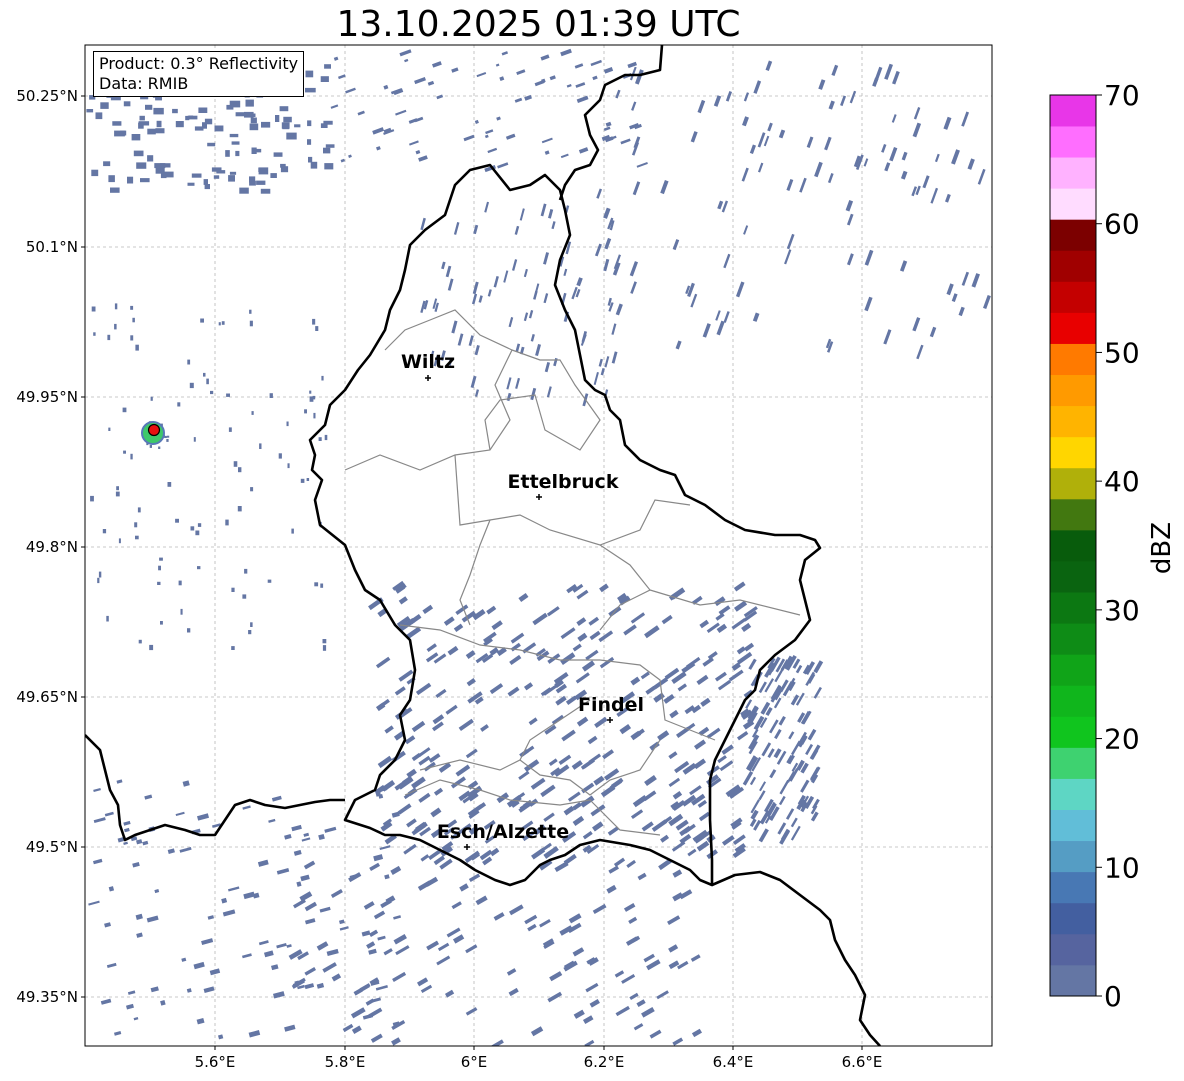 The width and height of the screenshot is (1184, 1081). I want to click on colorbar-tick-label: 70, so click(1122, 95).